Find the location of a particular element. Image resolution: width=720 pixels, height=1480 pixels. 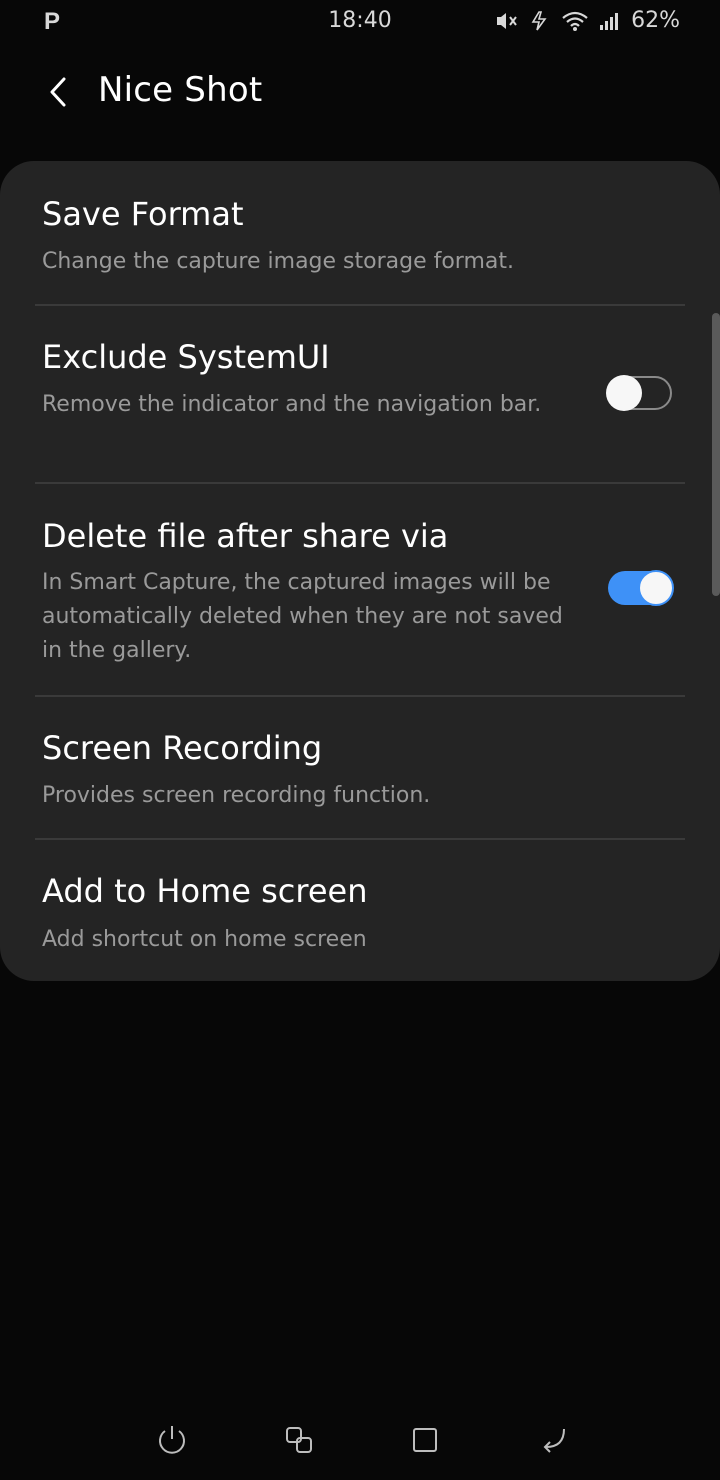

setting-title: Screen Recording is located at coordinates (182, 748).